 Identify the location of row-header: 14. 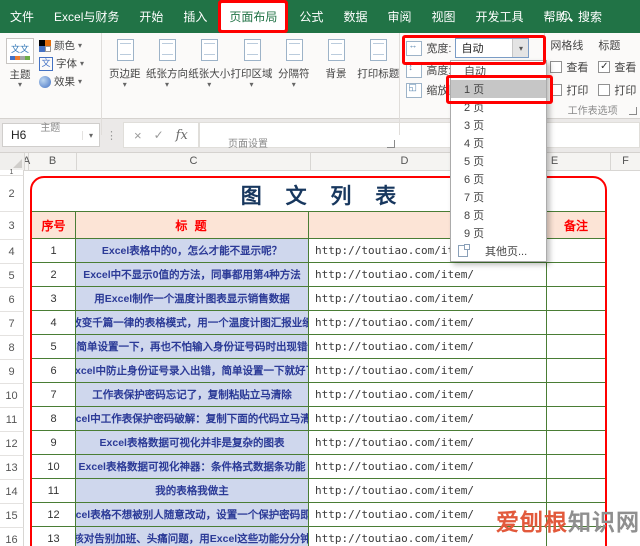
(12, 492).